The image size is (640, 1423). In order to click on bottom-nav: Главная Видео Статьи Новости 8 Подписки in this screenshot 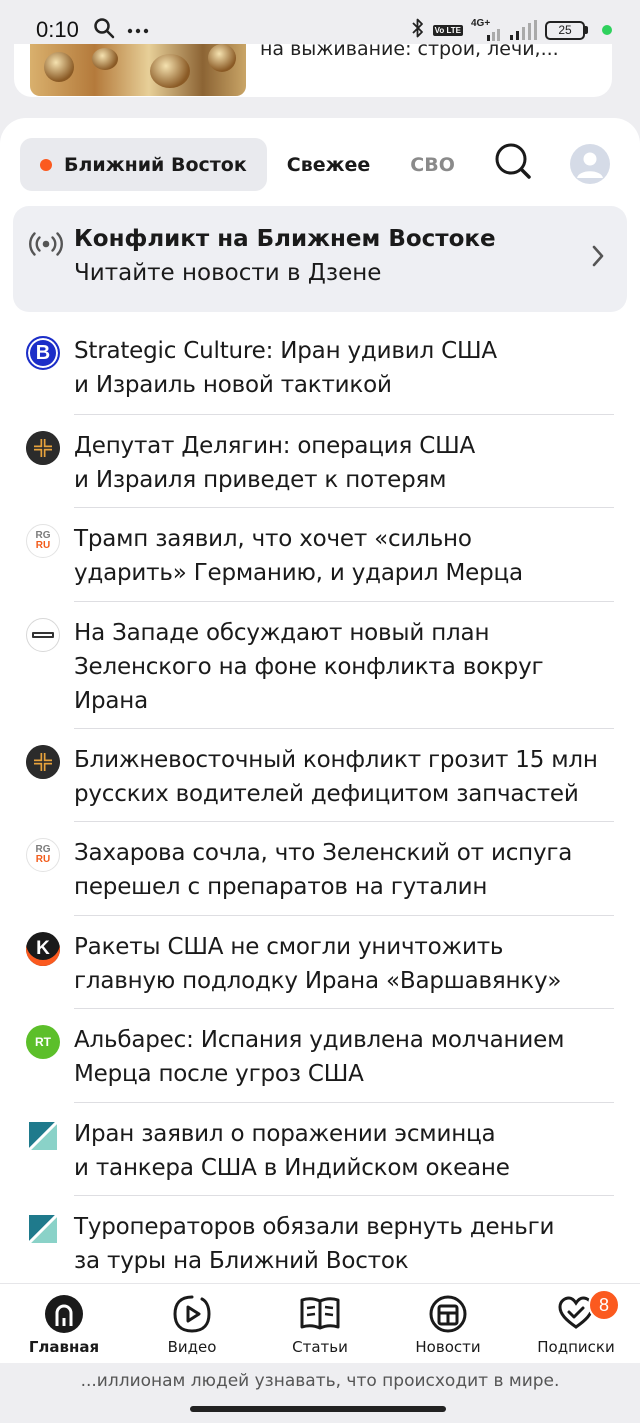, I will do `click(320, 1323)`.